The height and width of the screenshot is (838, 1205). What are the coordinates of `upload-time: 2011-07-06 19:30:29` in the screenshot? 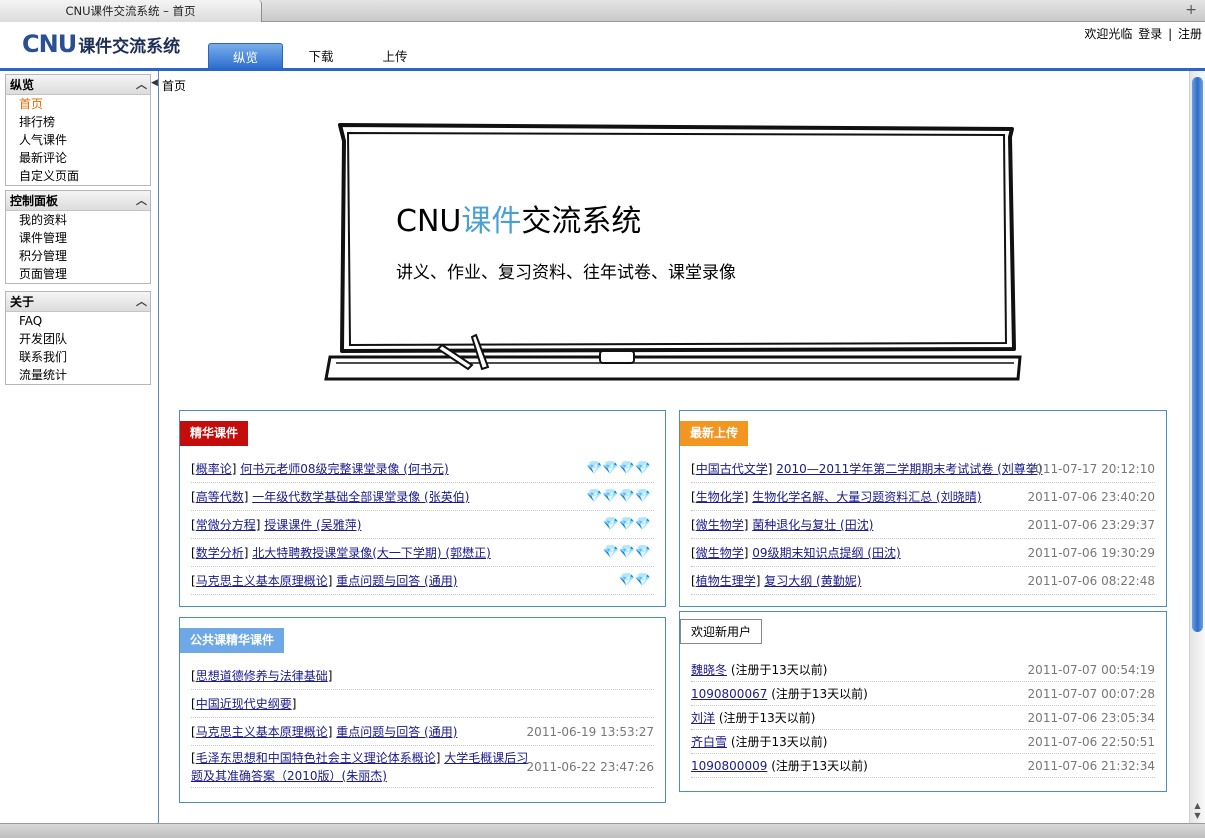 It's located at (1091, 553).